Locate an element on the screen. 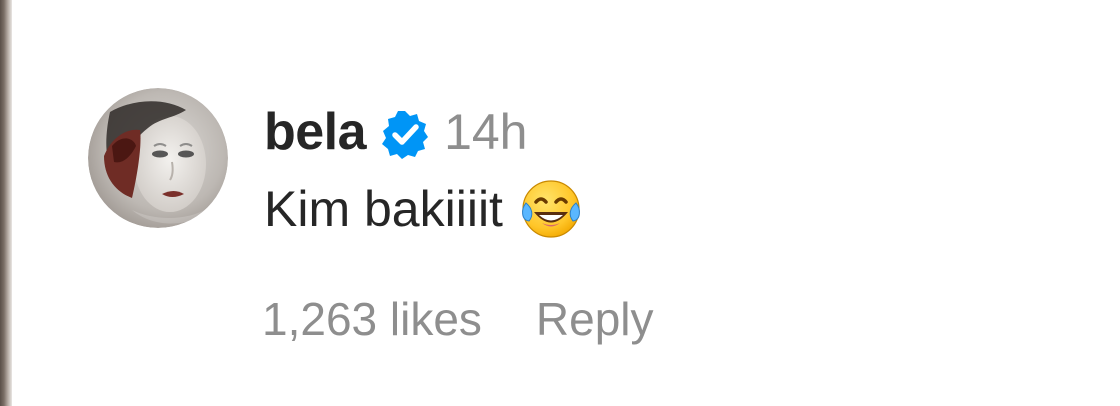  comment-body: Kim bakiiiit is located at coordinates (424, 209).